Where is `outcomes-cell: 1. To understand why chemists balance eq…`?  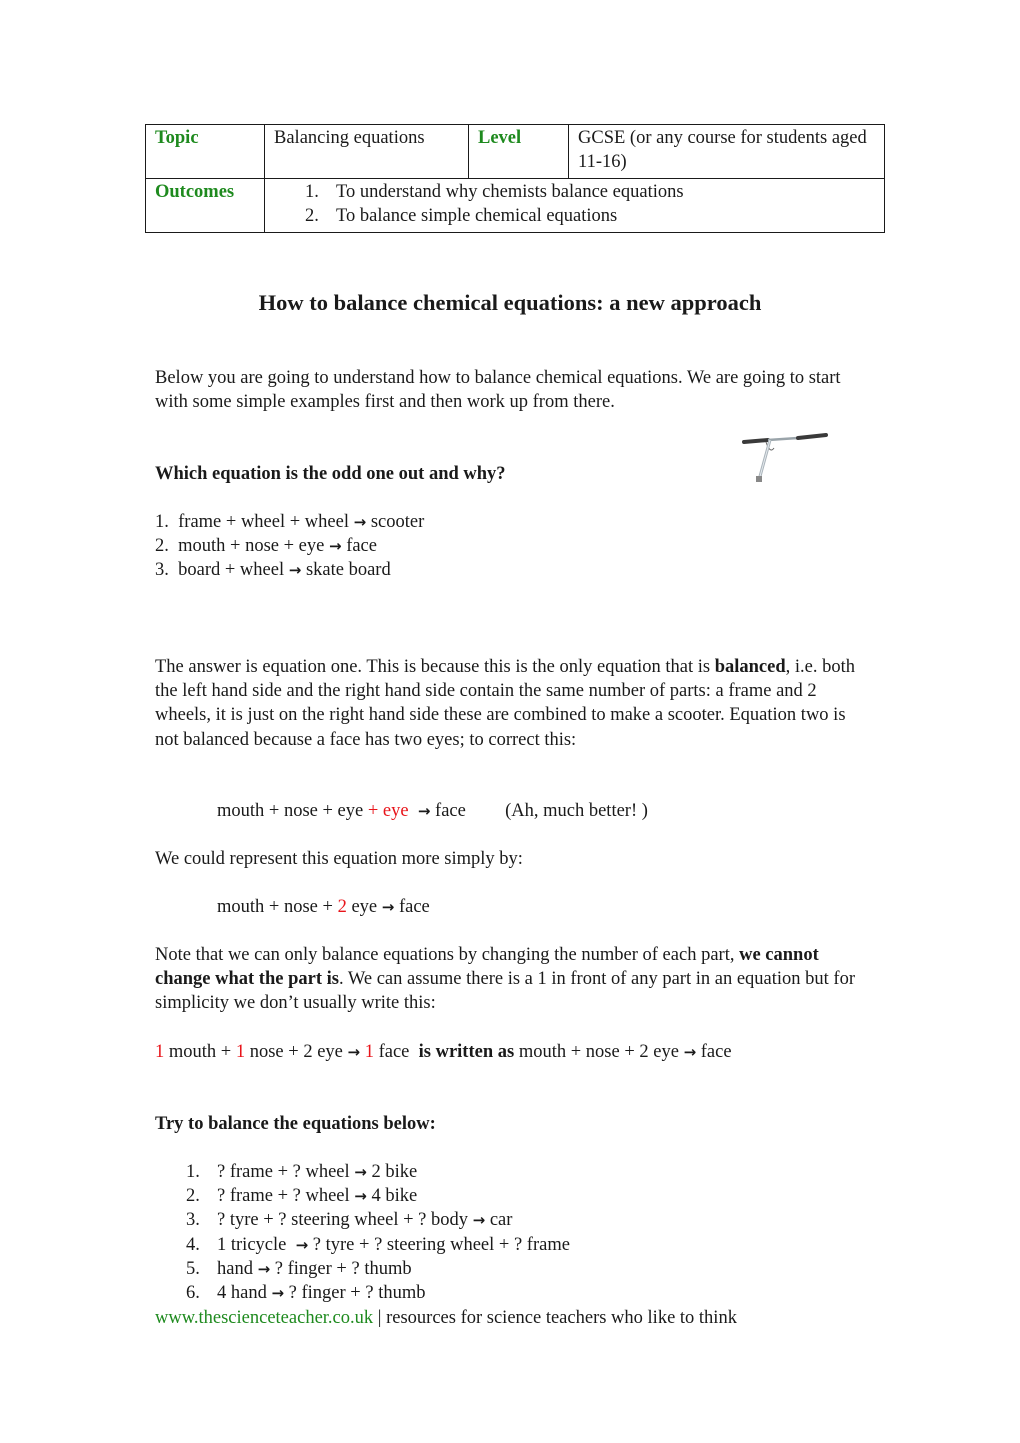
outcomes-cell: 1. To understand why chemists balance eq… is located at coordinates (574, 205).